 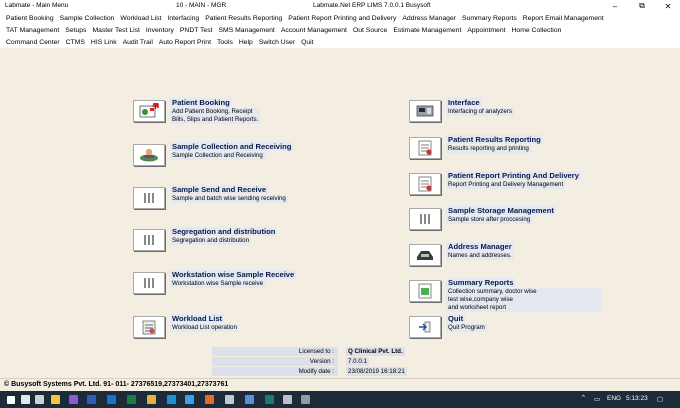 What do you see at coordinates (314, 30) in the screenshot?
I see `menu-account-management: Account Management` at bounding box center [314, 30].